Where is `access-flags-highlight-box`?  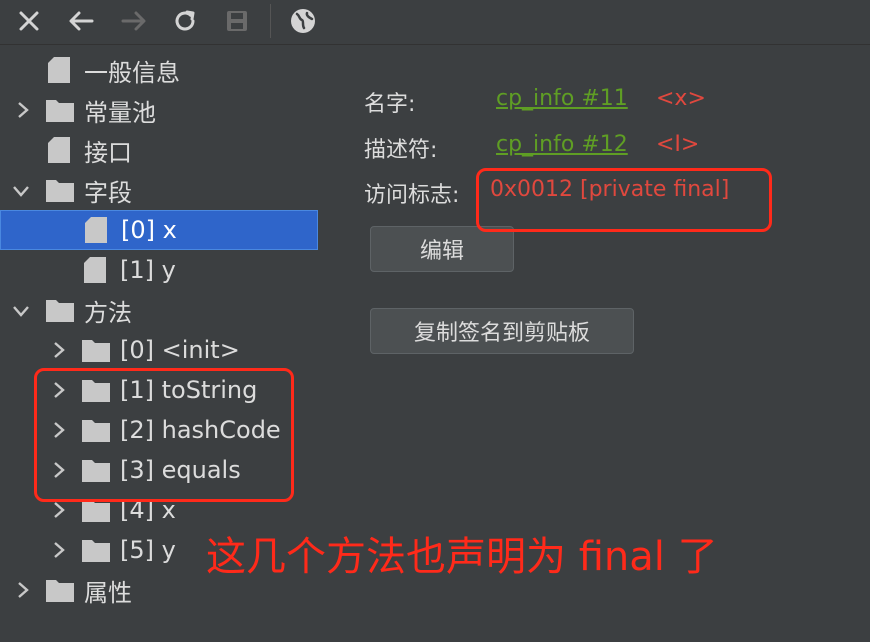 access-flags-highlight-box is located at coordinates (624, 200).